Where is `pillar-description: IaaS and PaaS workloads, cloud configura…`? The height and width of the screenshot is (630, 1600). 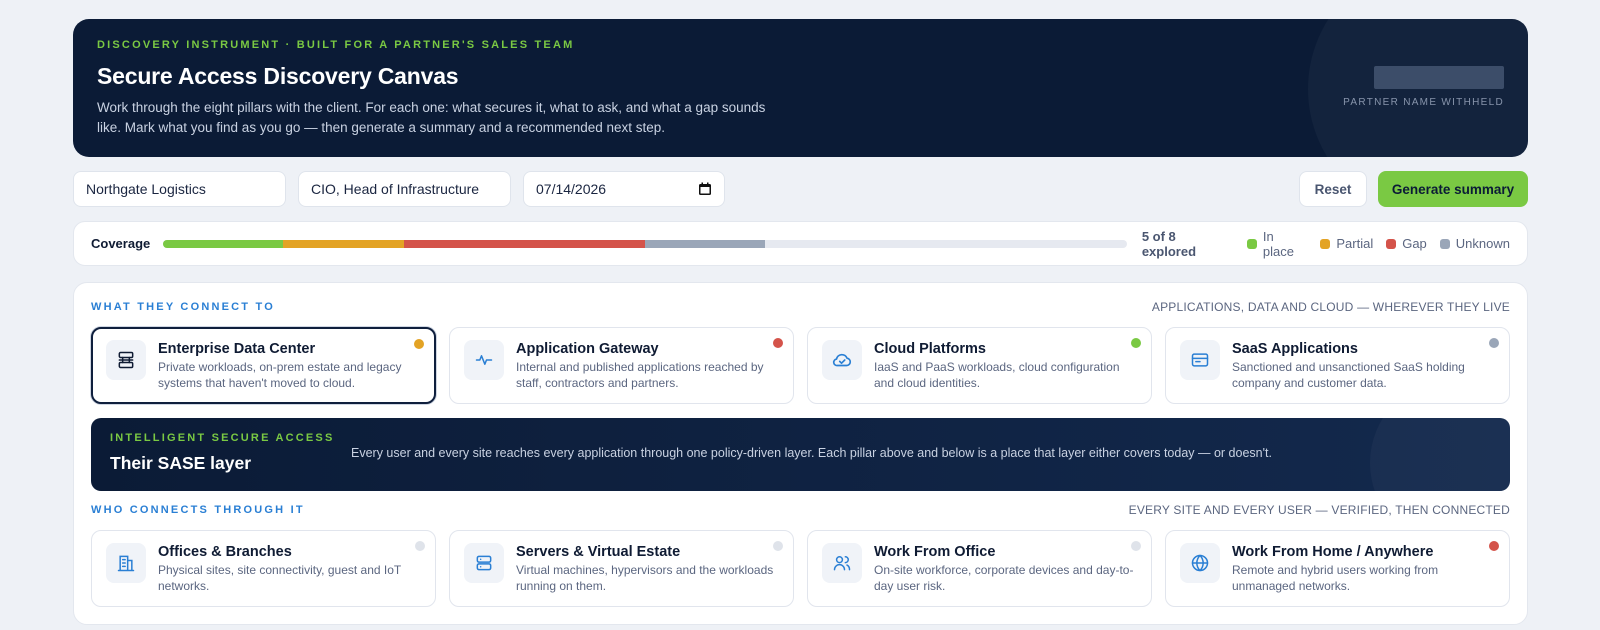
pillar-description: IaaS and PaaS workloads, cloud configura… is located at coordinates (997, 375).